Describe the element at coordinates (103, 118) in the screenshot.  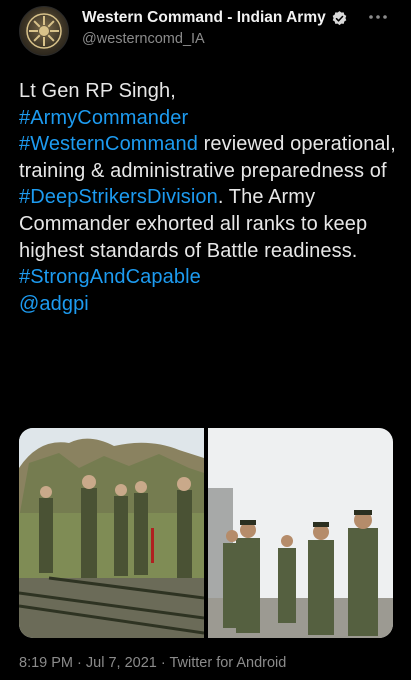
I see `hashtag-army-commander: #ArmyCommander` at that location.